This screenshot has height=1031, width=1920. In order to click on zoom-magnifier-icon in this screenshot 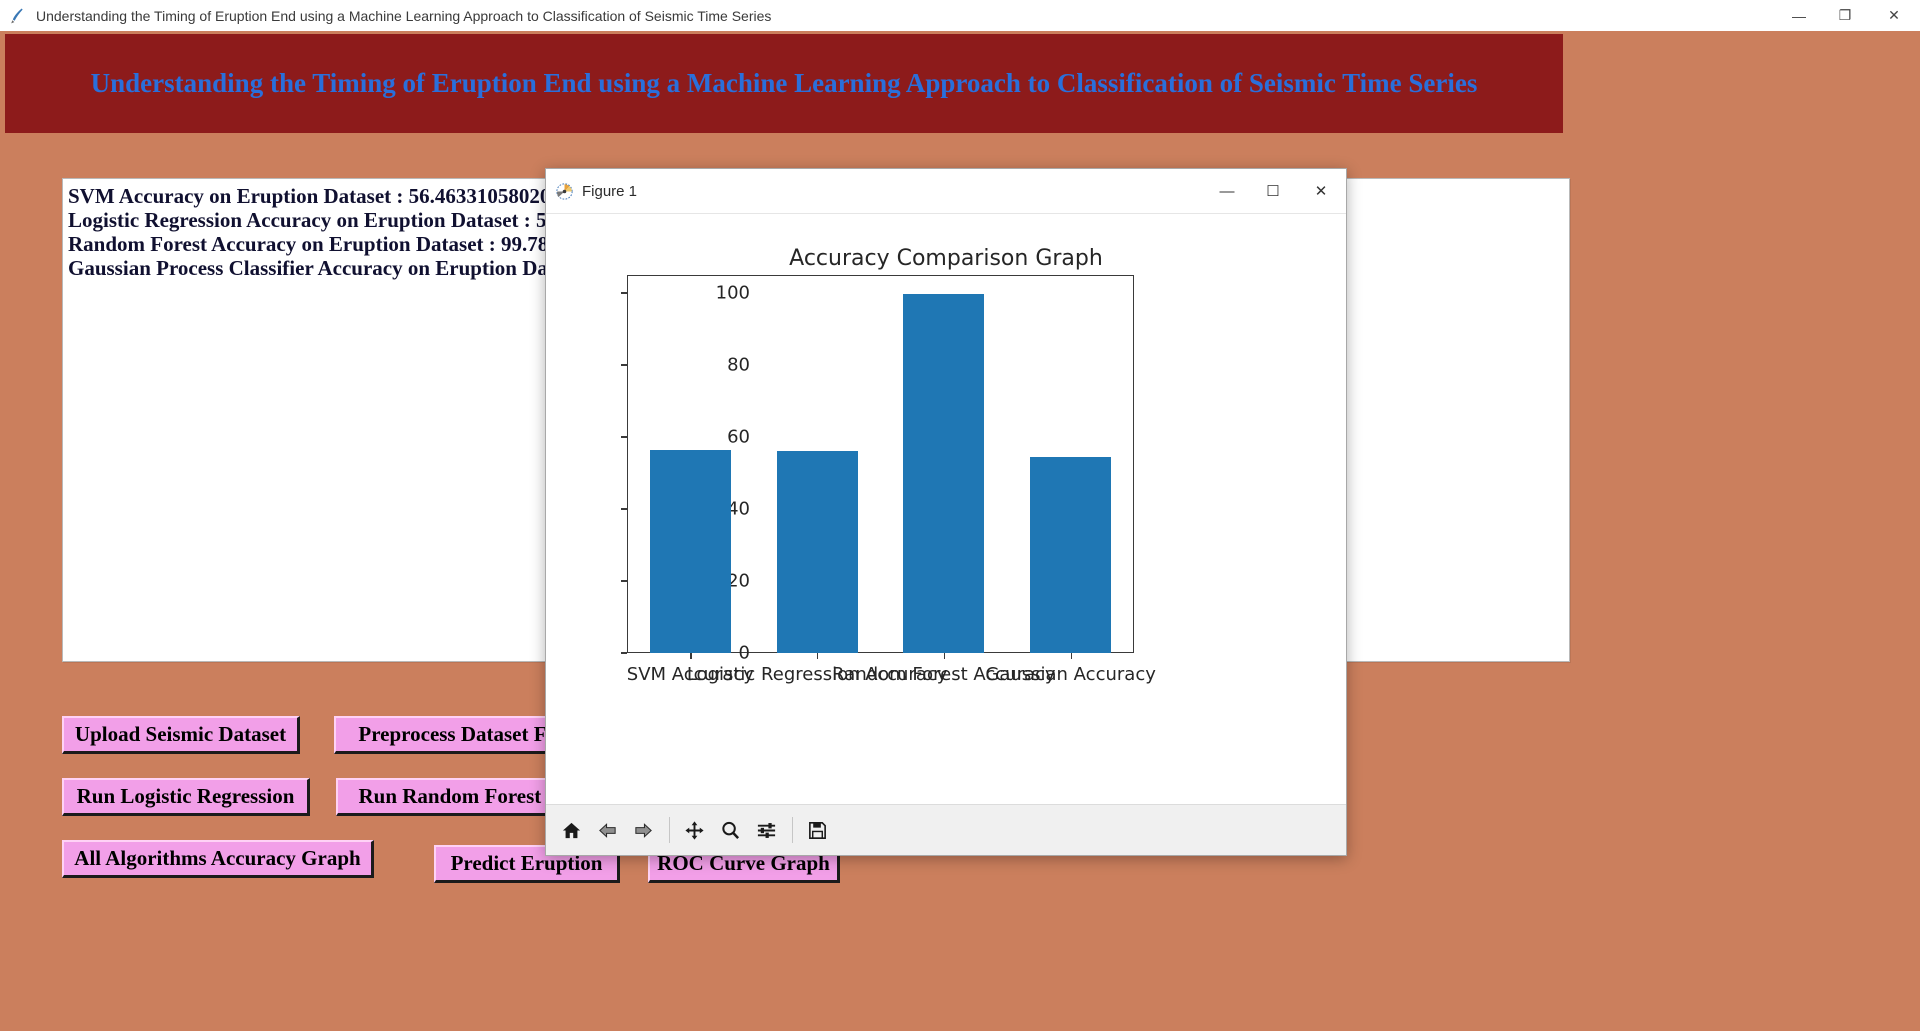, I will do `click(730, 830)`.